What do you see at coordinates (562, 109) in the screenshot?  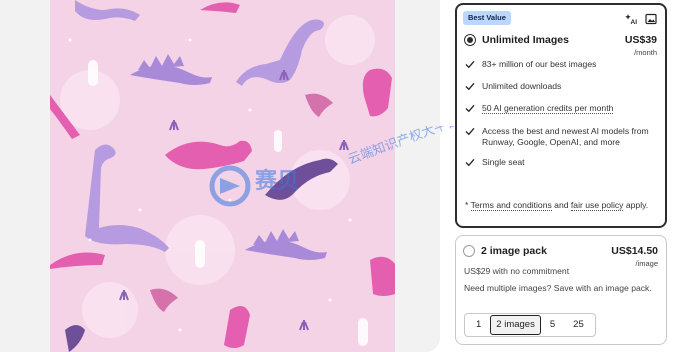 I see `list-item: 50 AI generation credits per month` at bounding box center [562, 109].